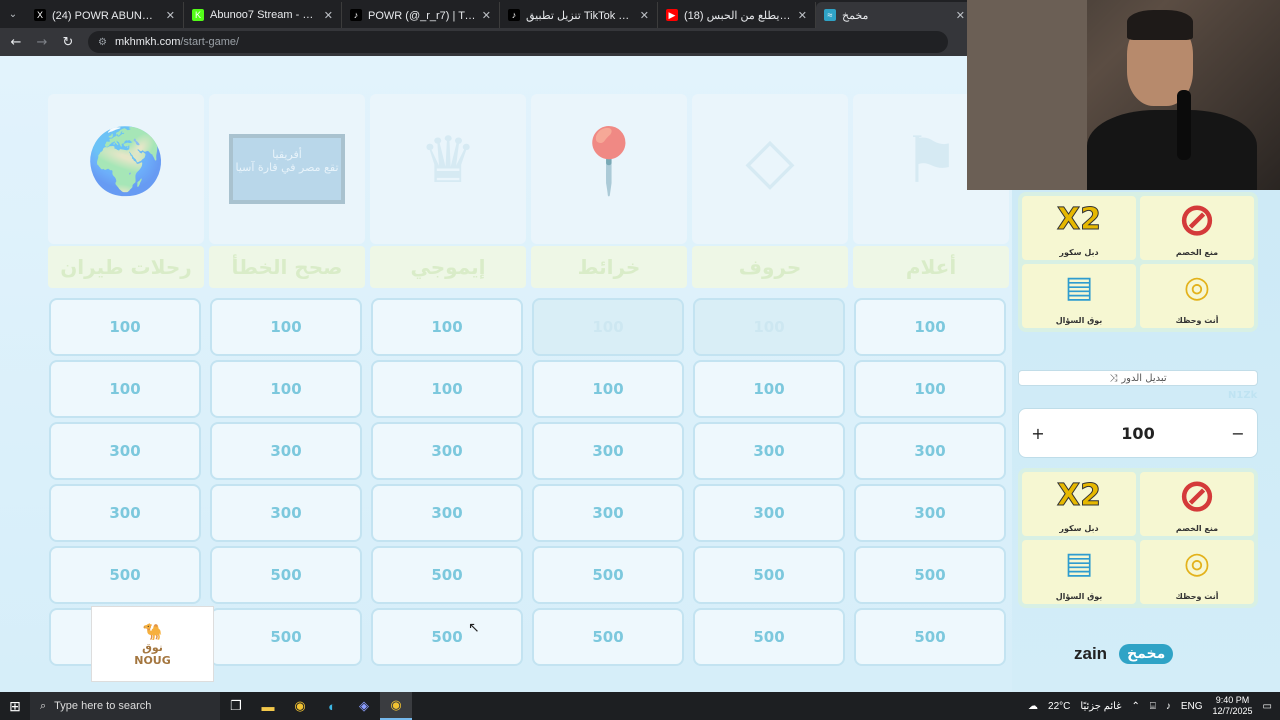 The height and width of the screenshot is (720, 1280). Describe the element at coordinates (855, 15) in the screenshot. I see `tab-title: مخمخ` at that location.